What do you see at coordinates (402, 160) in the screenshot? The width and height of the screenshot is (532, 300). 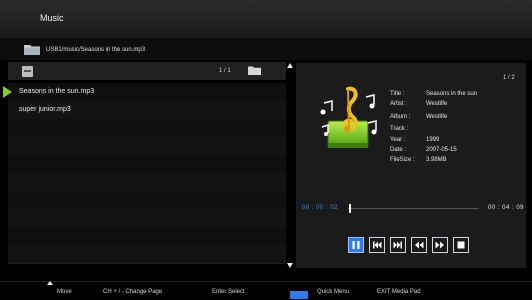 I see `meta-label-filesize: FileSize :` at bounding box center [402, 160].